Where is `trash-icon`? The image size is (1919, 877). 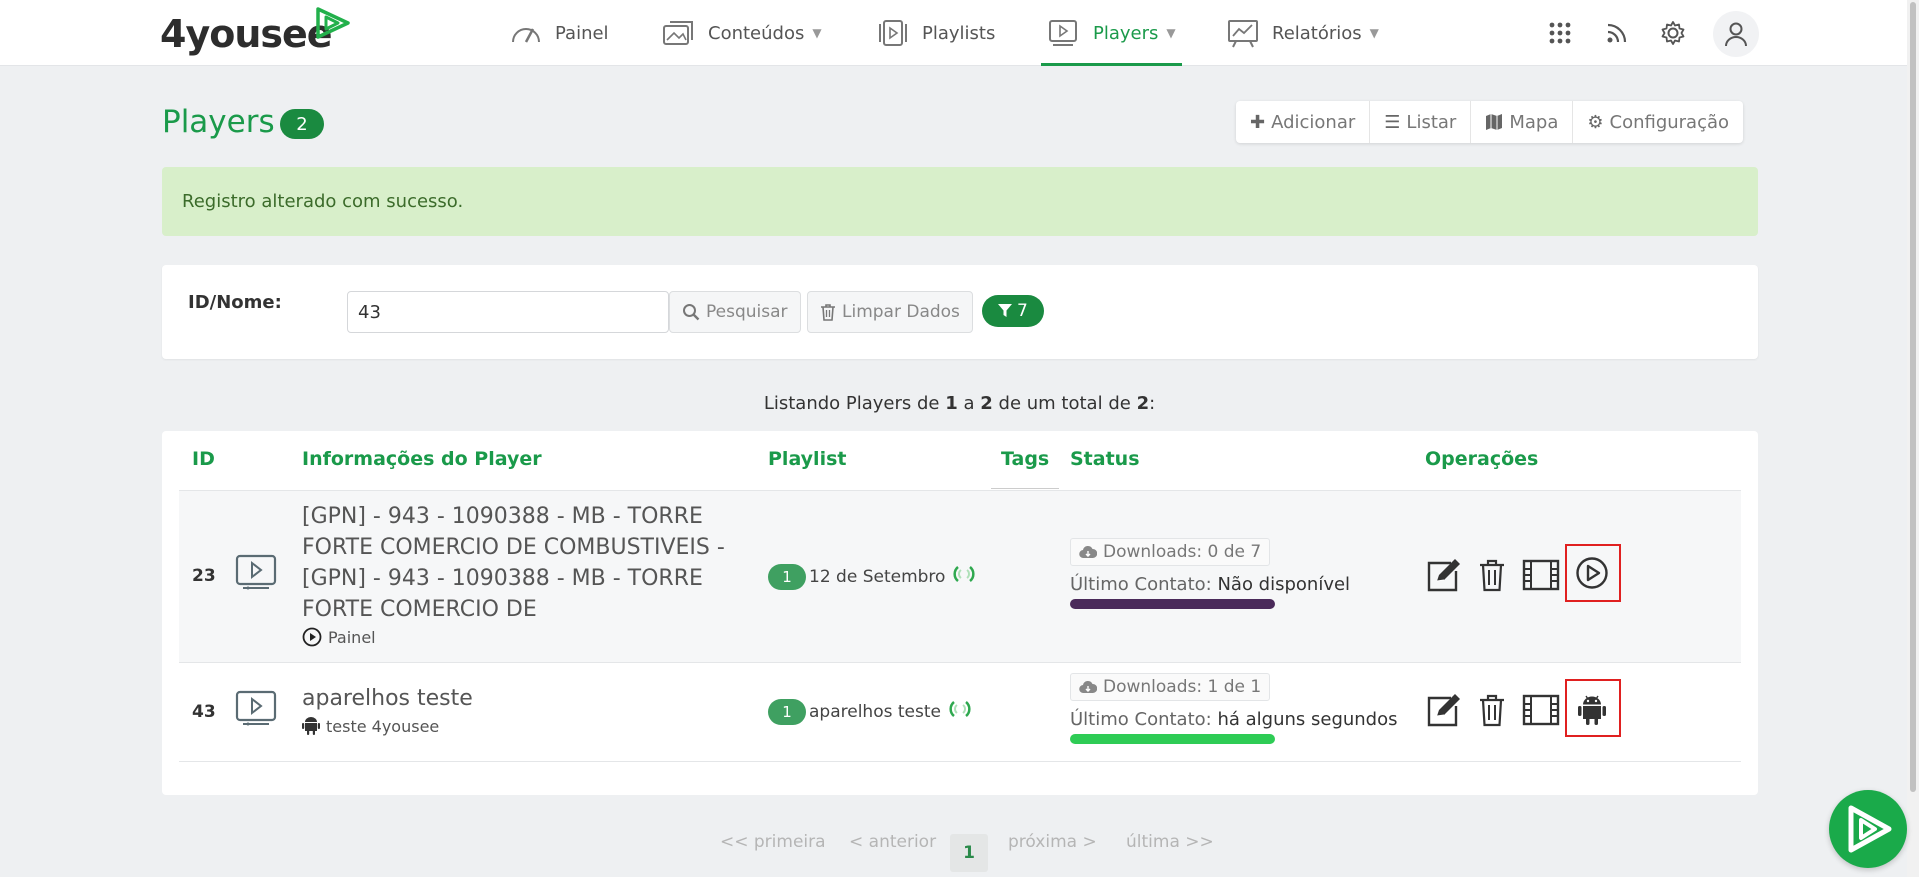 trash-icon is located at coordinates (828, 312).